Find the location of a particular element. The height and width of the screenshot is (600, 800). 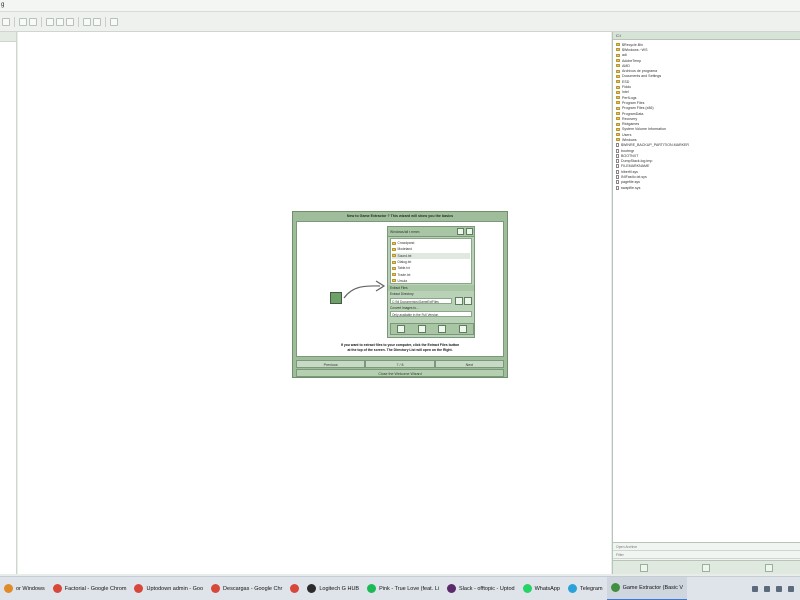

directory-item-label: AdobeTemp is located at coordinates (632, 60).